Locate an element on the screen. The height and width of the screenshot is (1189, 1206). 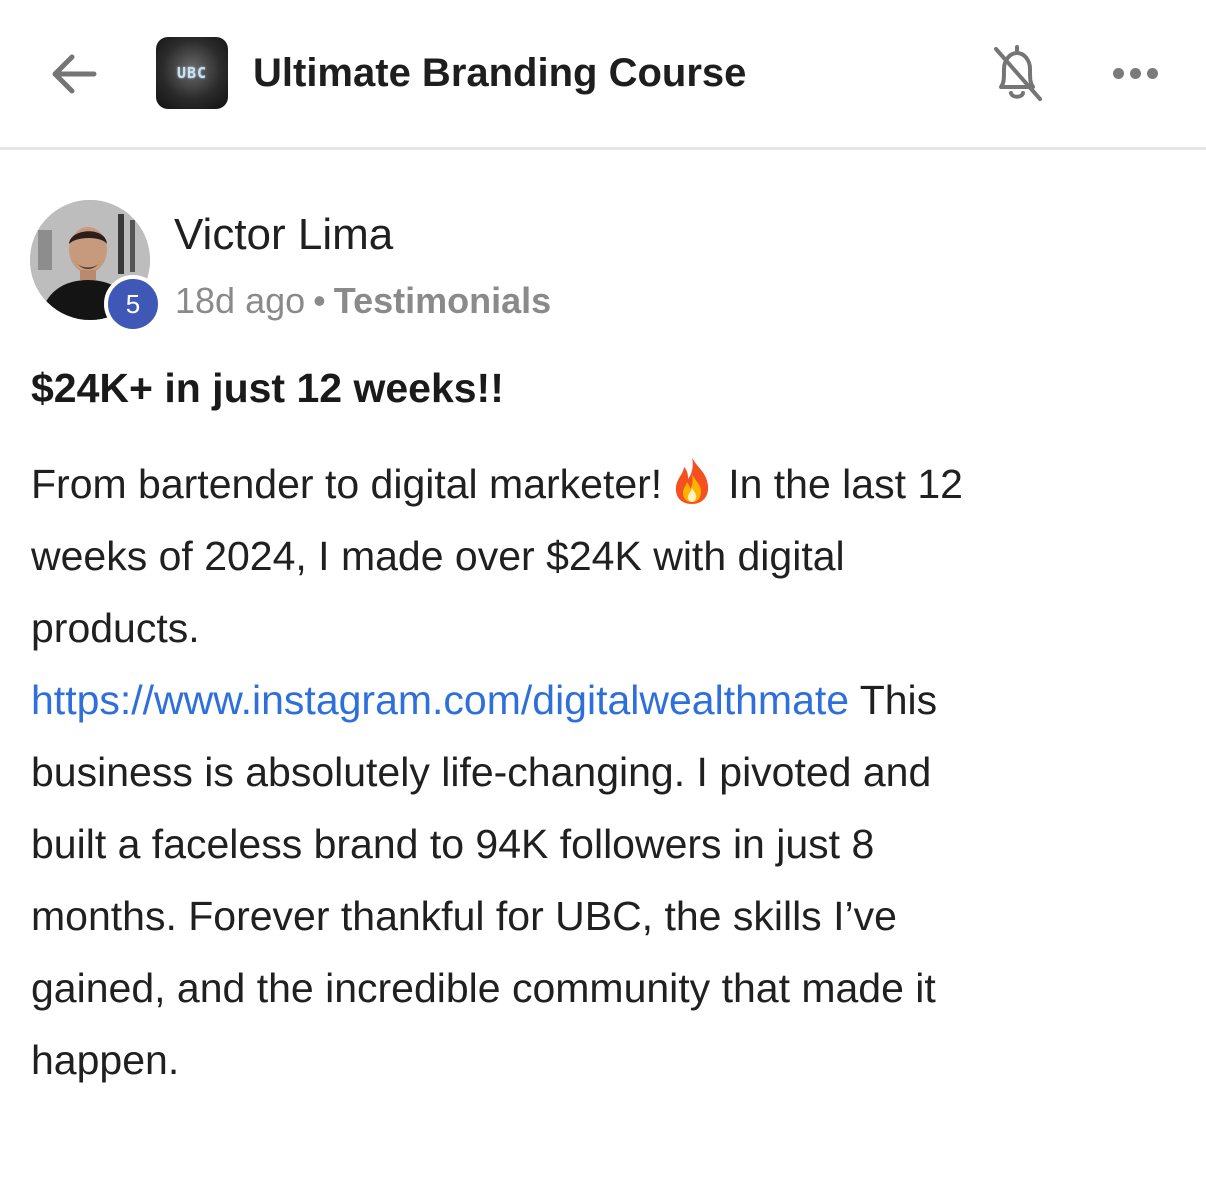
post-body-text: This is located at coordinates (893, 700).